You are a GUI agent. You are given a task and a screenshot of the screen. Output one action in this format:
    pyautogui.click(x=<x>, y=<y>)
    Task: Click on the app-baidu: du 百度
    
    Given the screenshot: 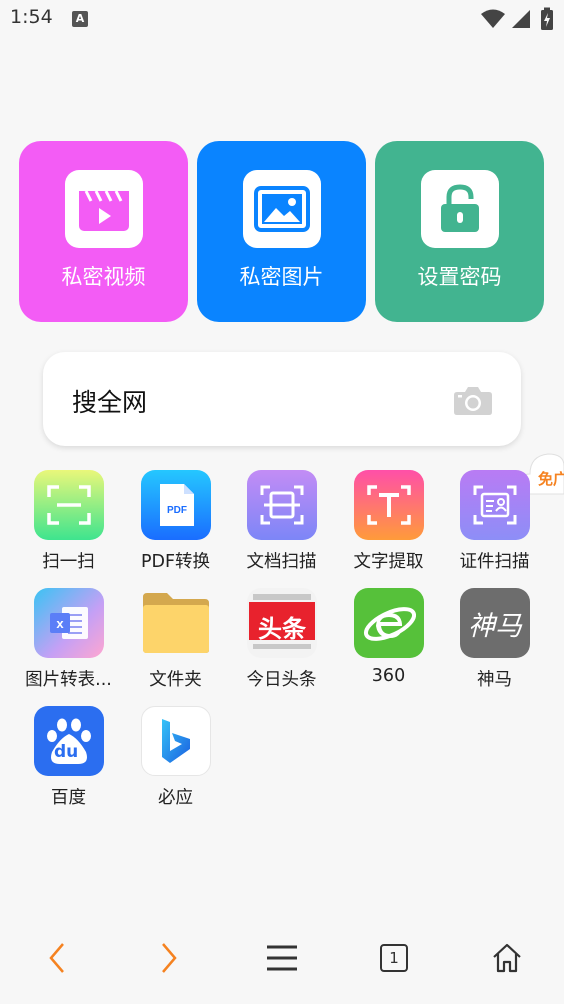 What is the action you would take?
    pyautogui.click(x=68, y=761)
    